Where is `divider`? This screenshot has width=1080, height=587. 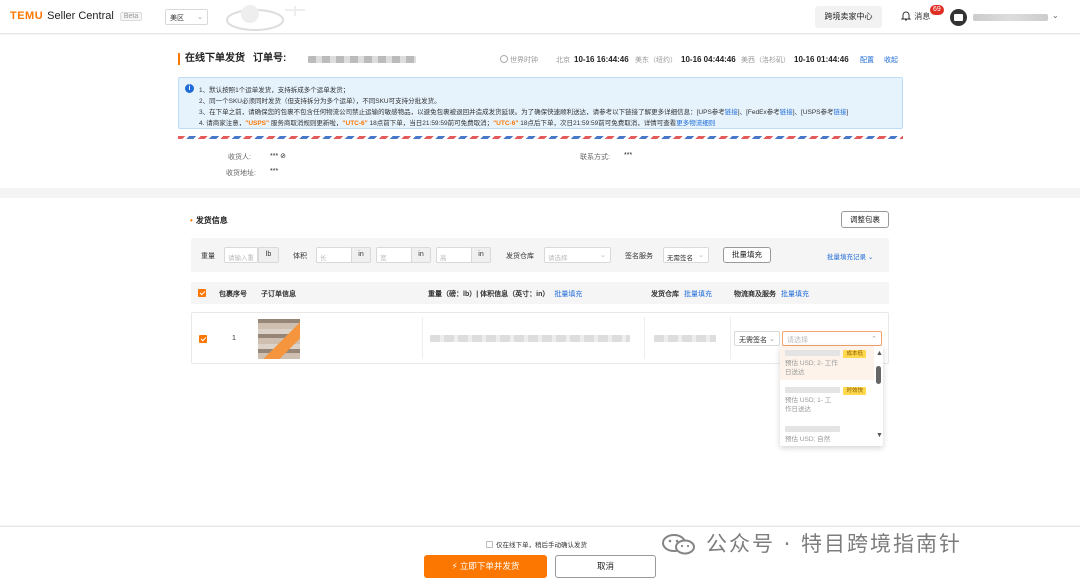
divider is located at coordinates (422, 338).